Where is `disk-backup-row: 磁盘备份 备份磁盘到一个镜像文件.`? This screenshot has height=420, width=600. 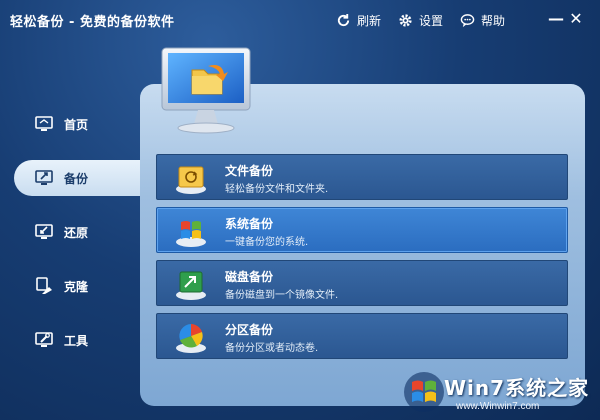 disk-backup-row: 磁盘备份 备份磁盘到一个镜像文件. is located at coordinates (362, 283).